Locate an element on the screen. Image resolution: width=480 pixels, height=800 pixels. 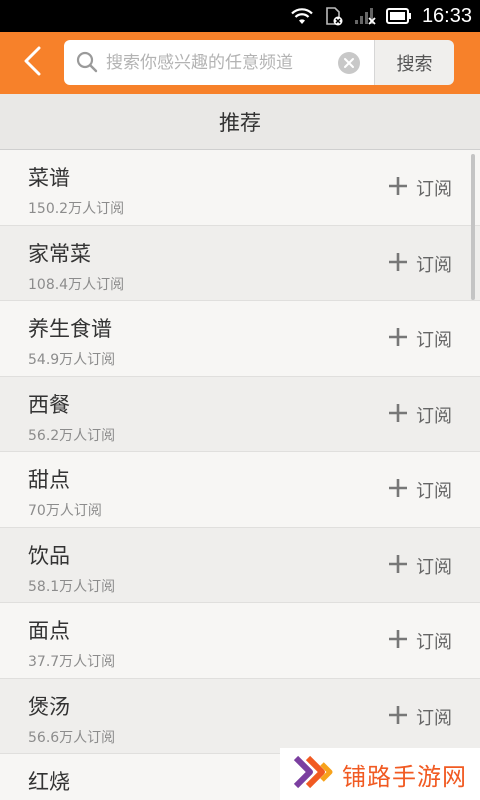
watermark: 铺路手游网 is located at coordinates (380, 774).